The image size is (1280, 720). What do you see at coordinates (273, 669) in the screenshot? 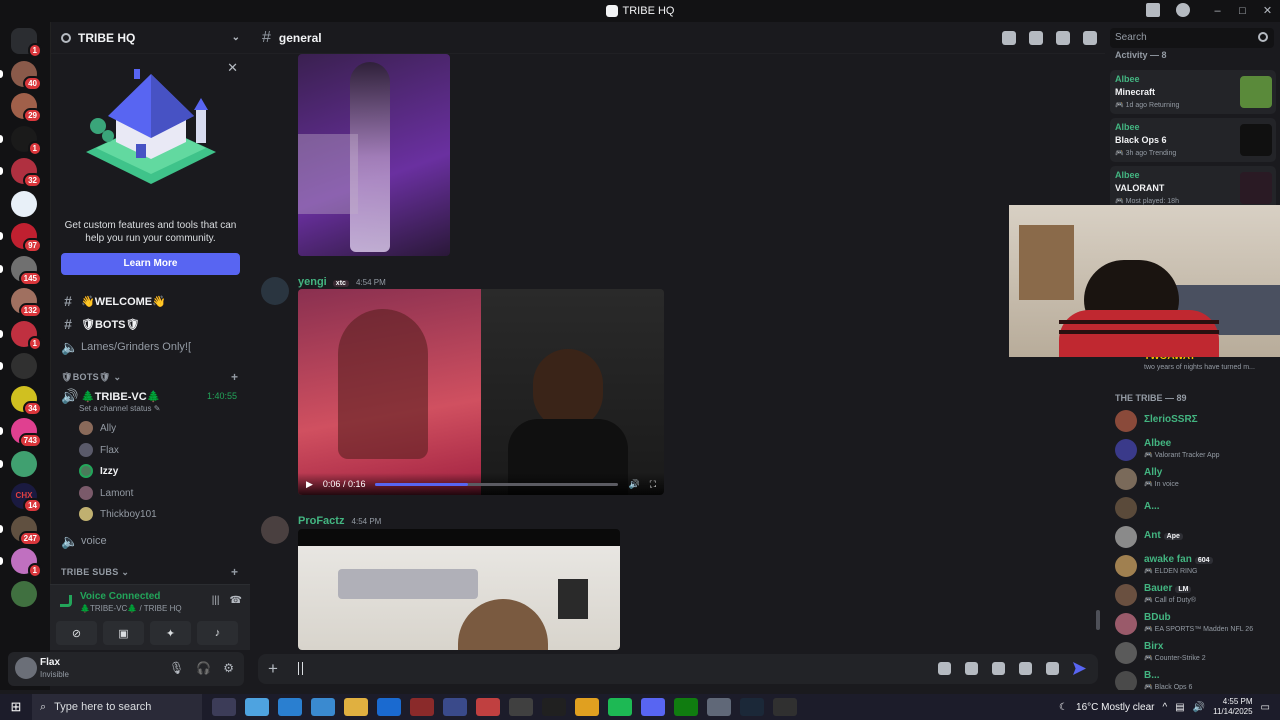
I see `add-attachment-icon: +` at bounding box center [273, 669].